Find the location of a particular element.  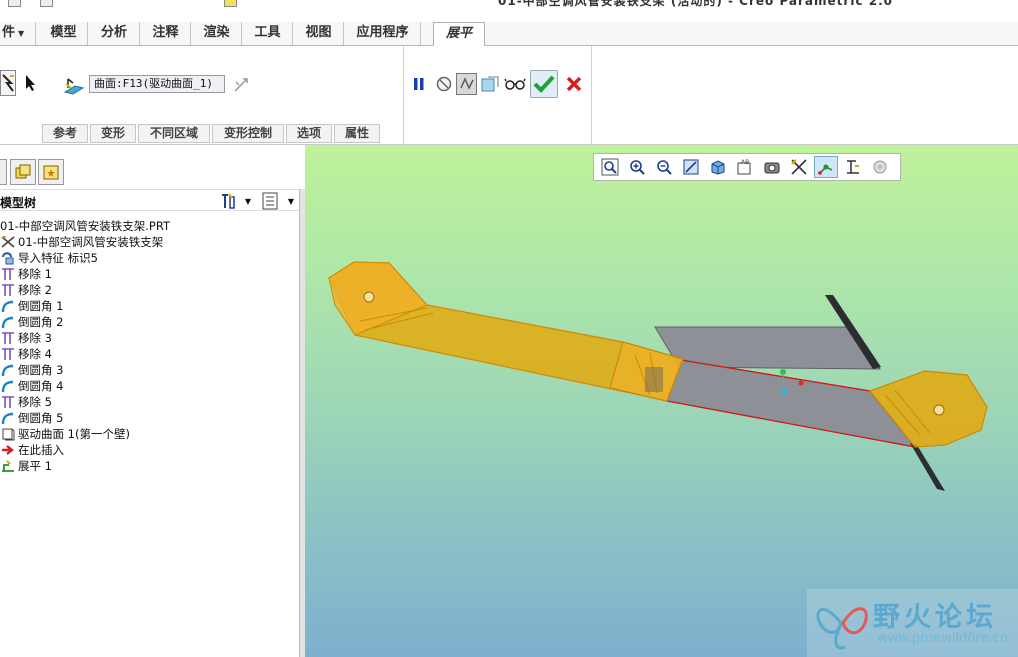

subtab-deformation-control: 变形控制 is located at coordinates (248, 133).